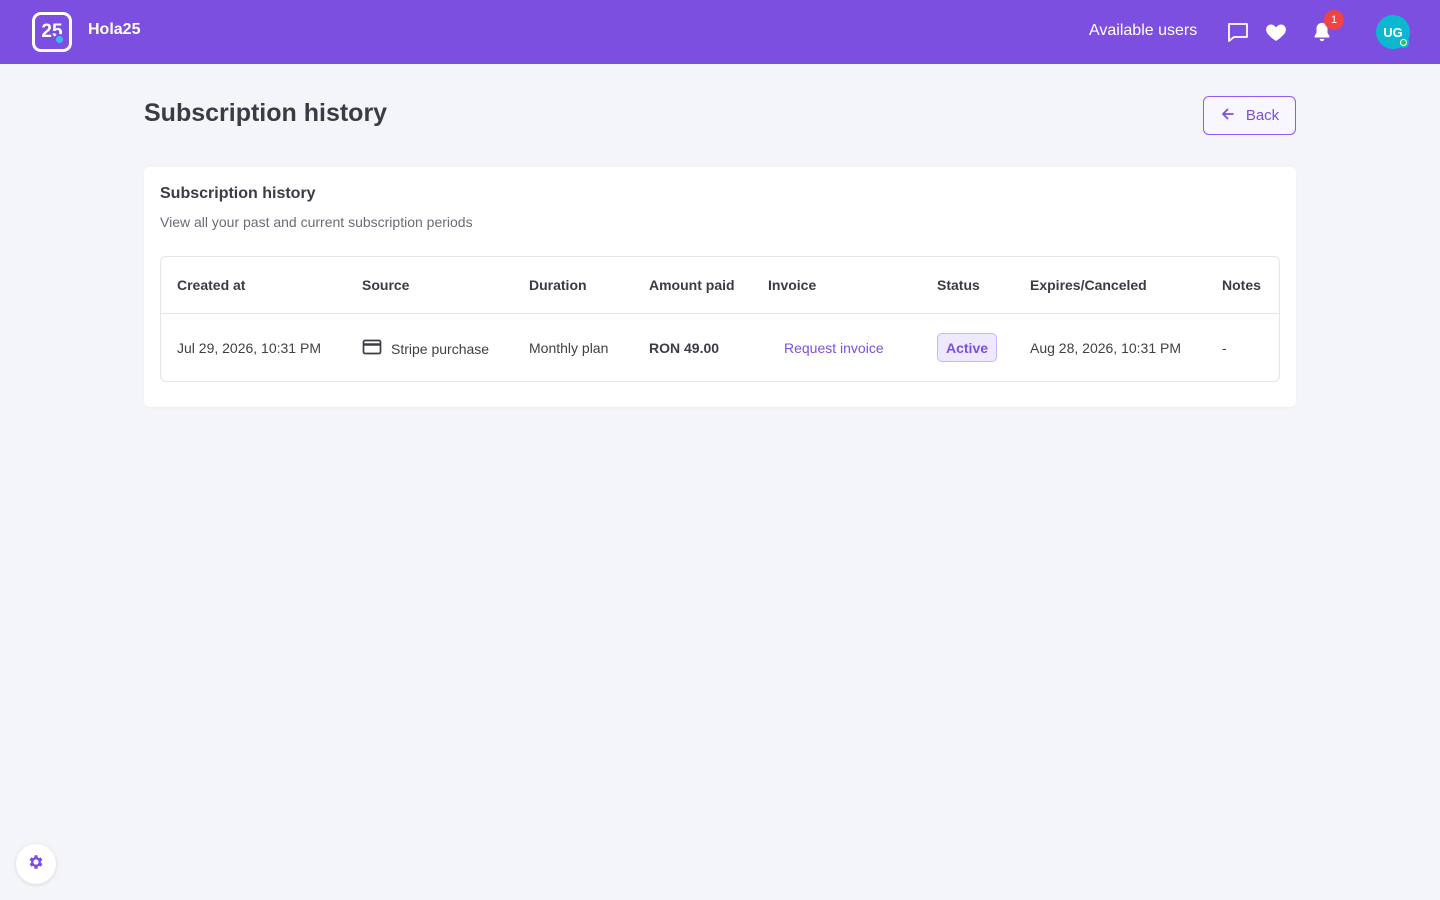  Describe the element at coordinates (52, 32) in the screenshot. I see `app-logo: 25` at that location.